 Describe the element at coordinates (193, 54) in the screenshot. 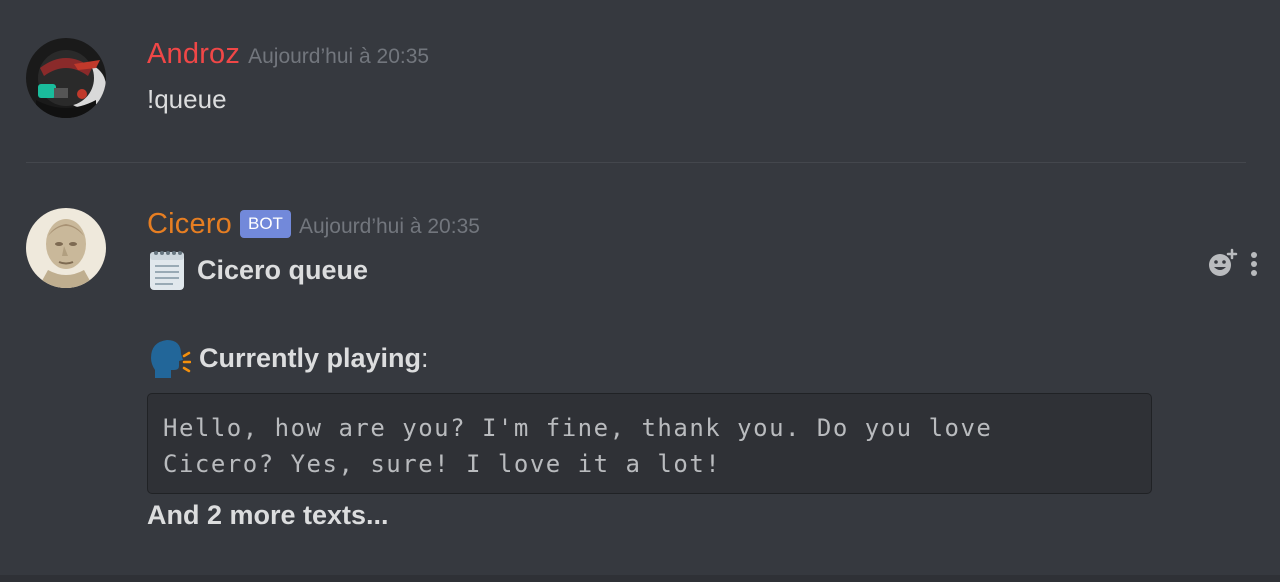

I see `username: Androz` at that location.